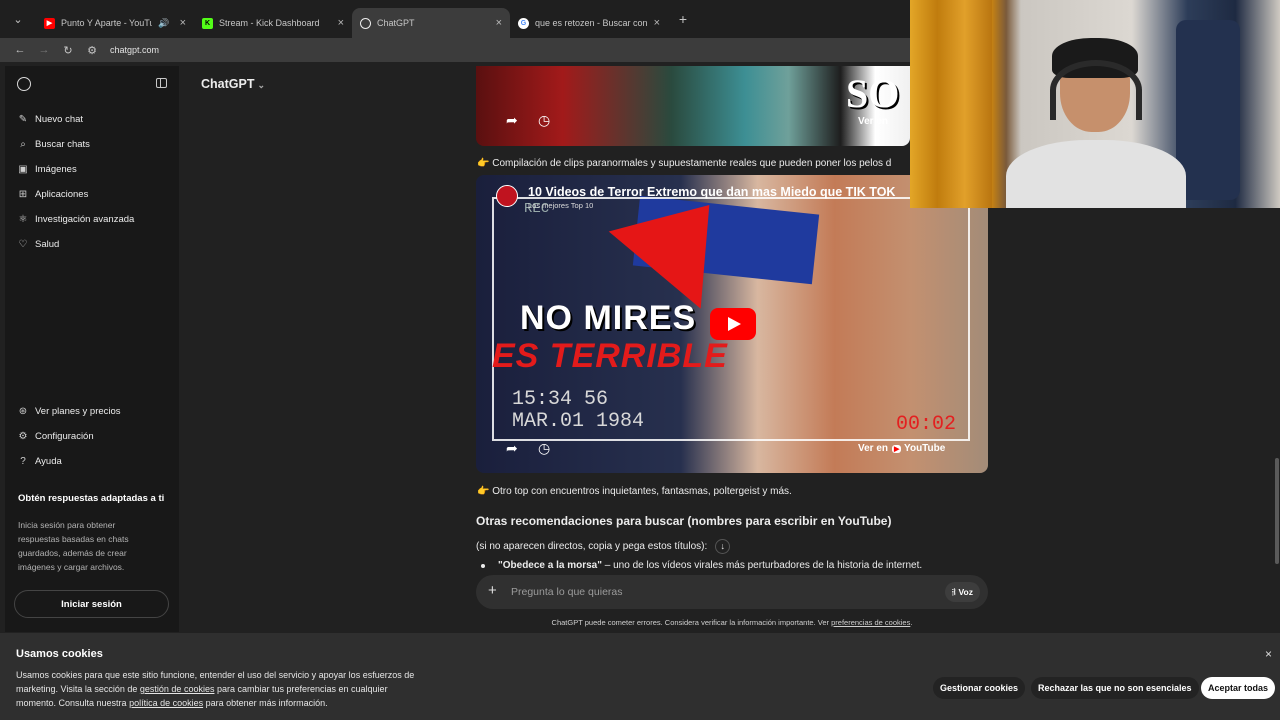  I want to click on sidebar-item-label: Nuevo chat, so click(59, 119).